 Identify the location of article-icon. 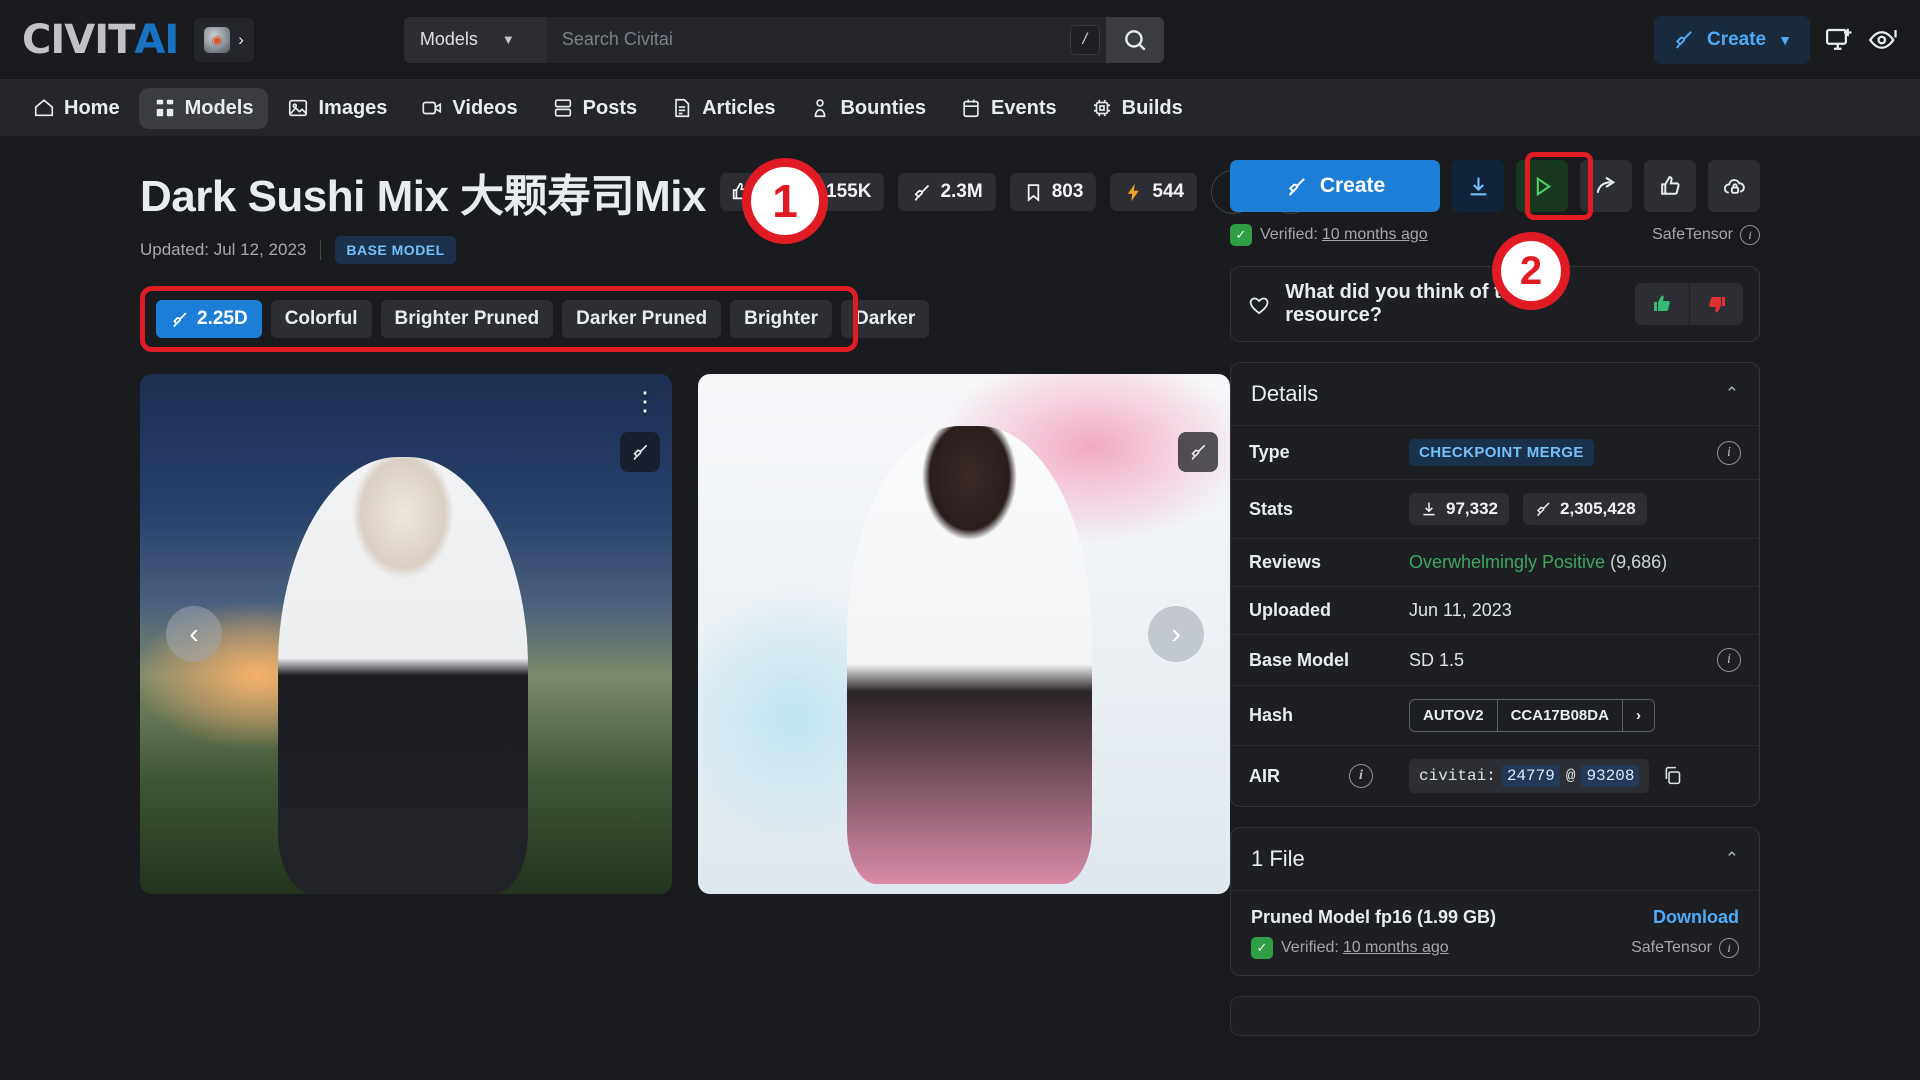
(682, 108).